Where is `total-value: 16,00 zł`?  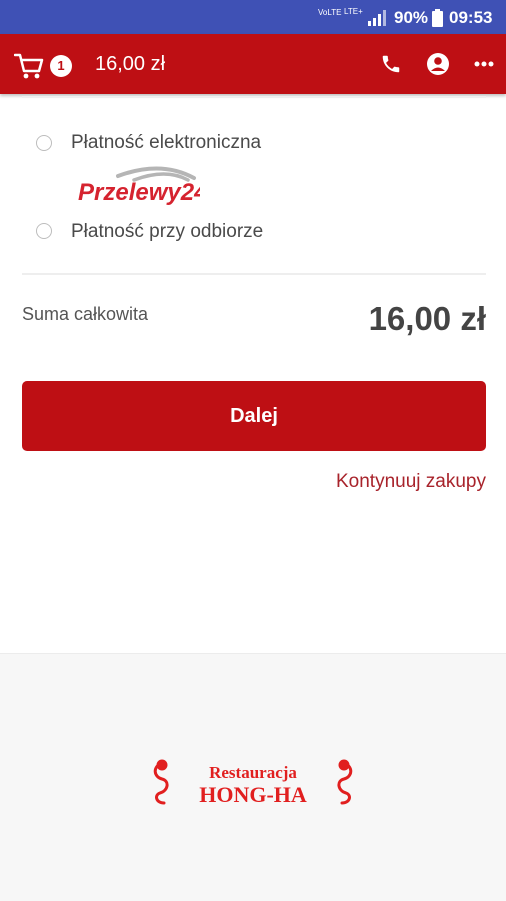 total-value: 16,00 zł is located at coordinates (427, 318).